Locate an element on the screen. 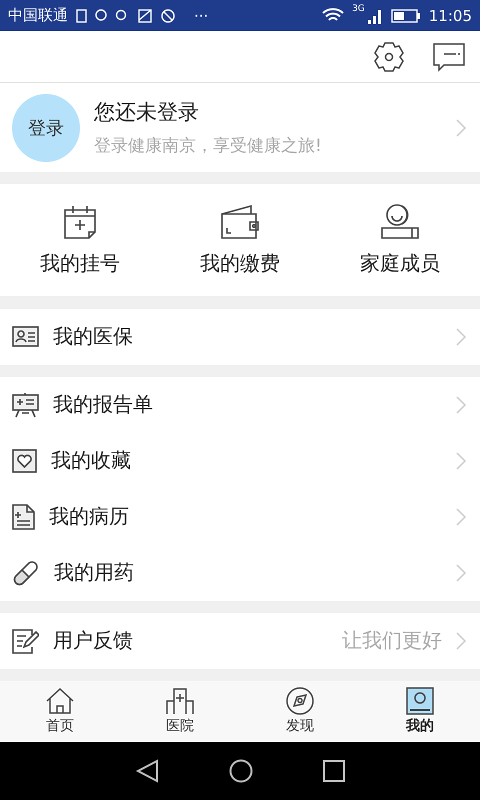 Image resolution: width=480 pixels, height=800 pixels. wifi-icon is located at coordinates (333, 16).